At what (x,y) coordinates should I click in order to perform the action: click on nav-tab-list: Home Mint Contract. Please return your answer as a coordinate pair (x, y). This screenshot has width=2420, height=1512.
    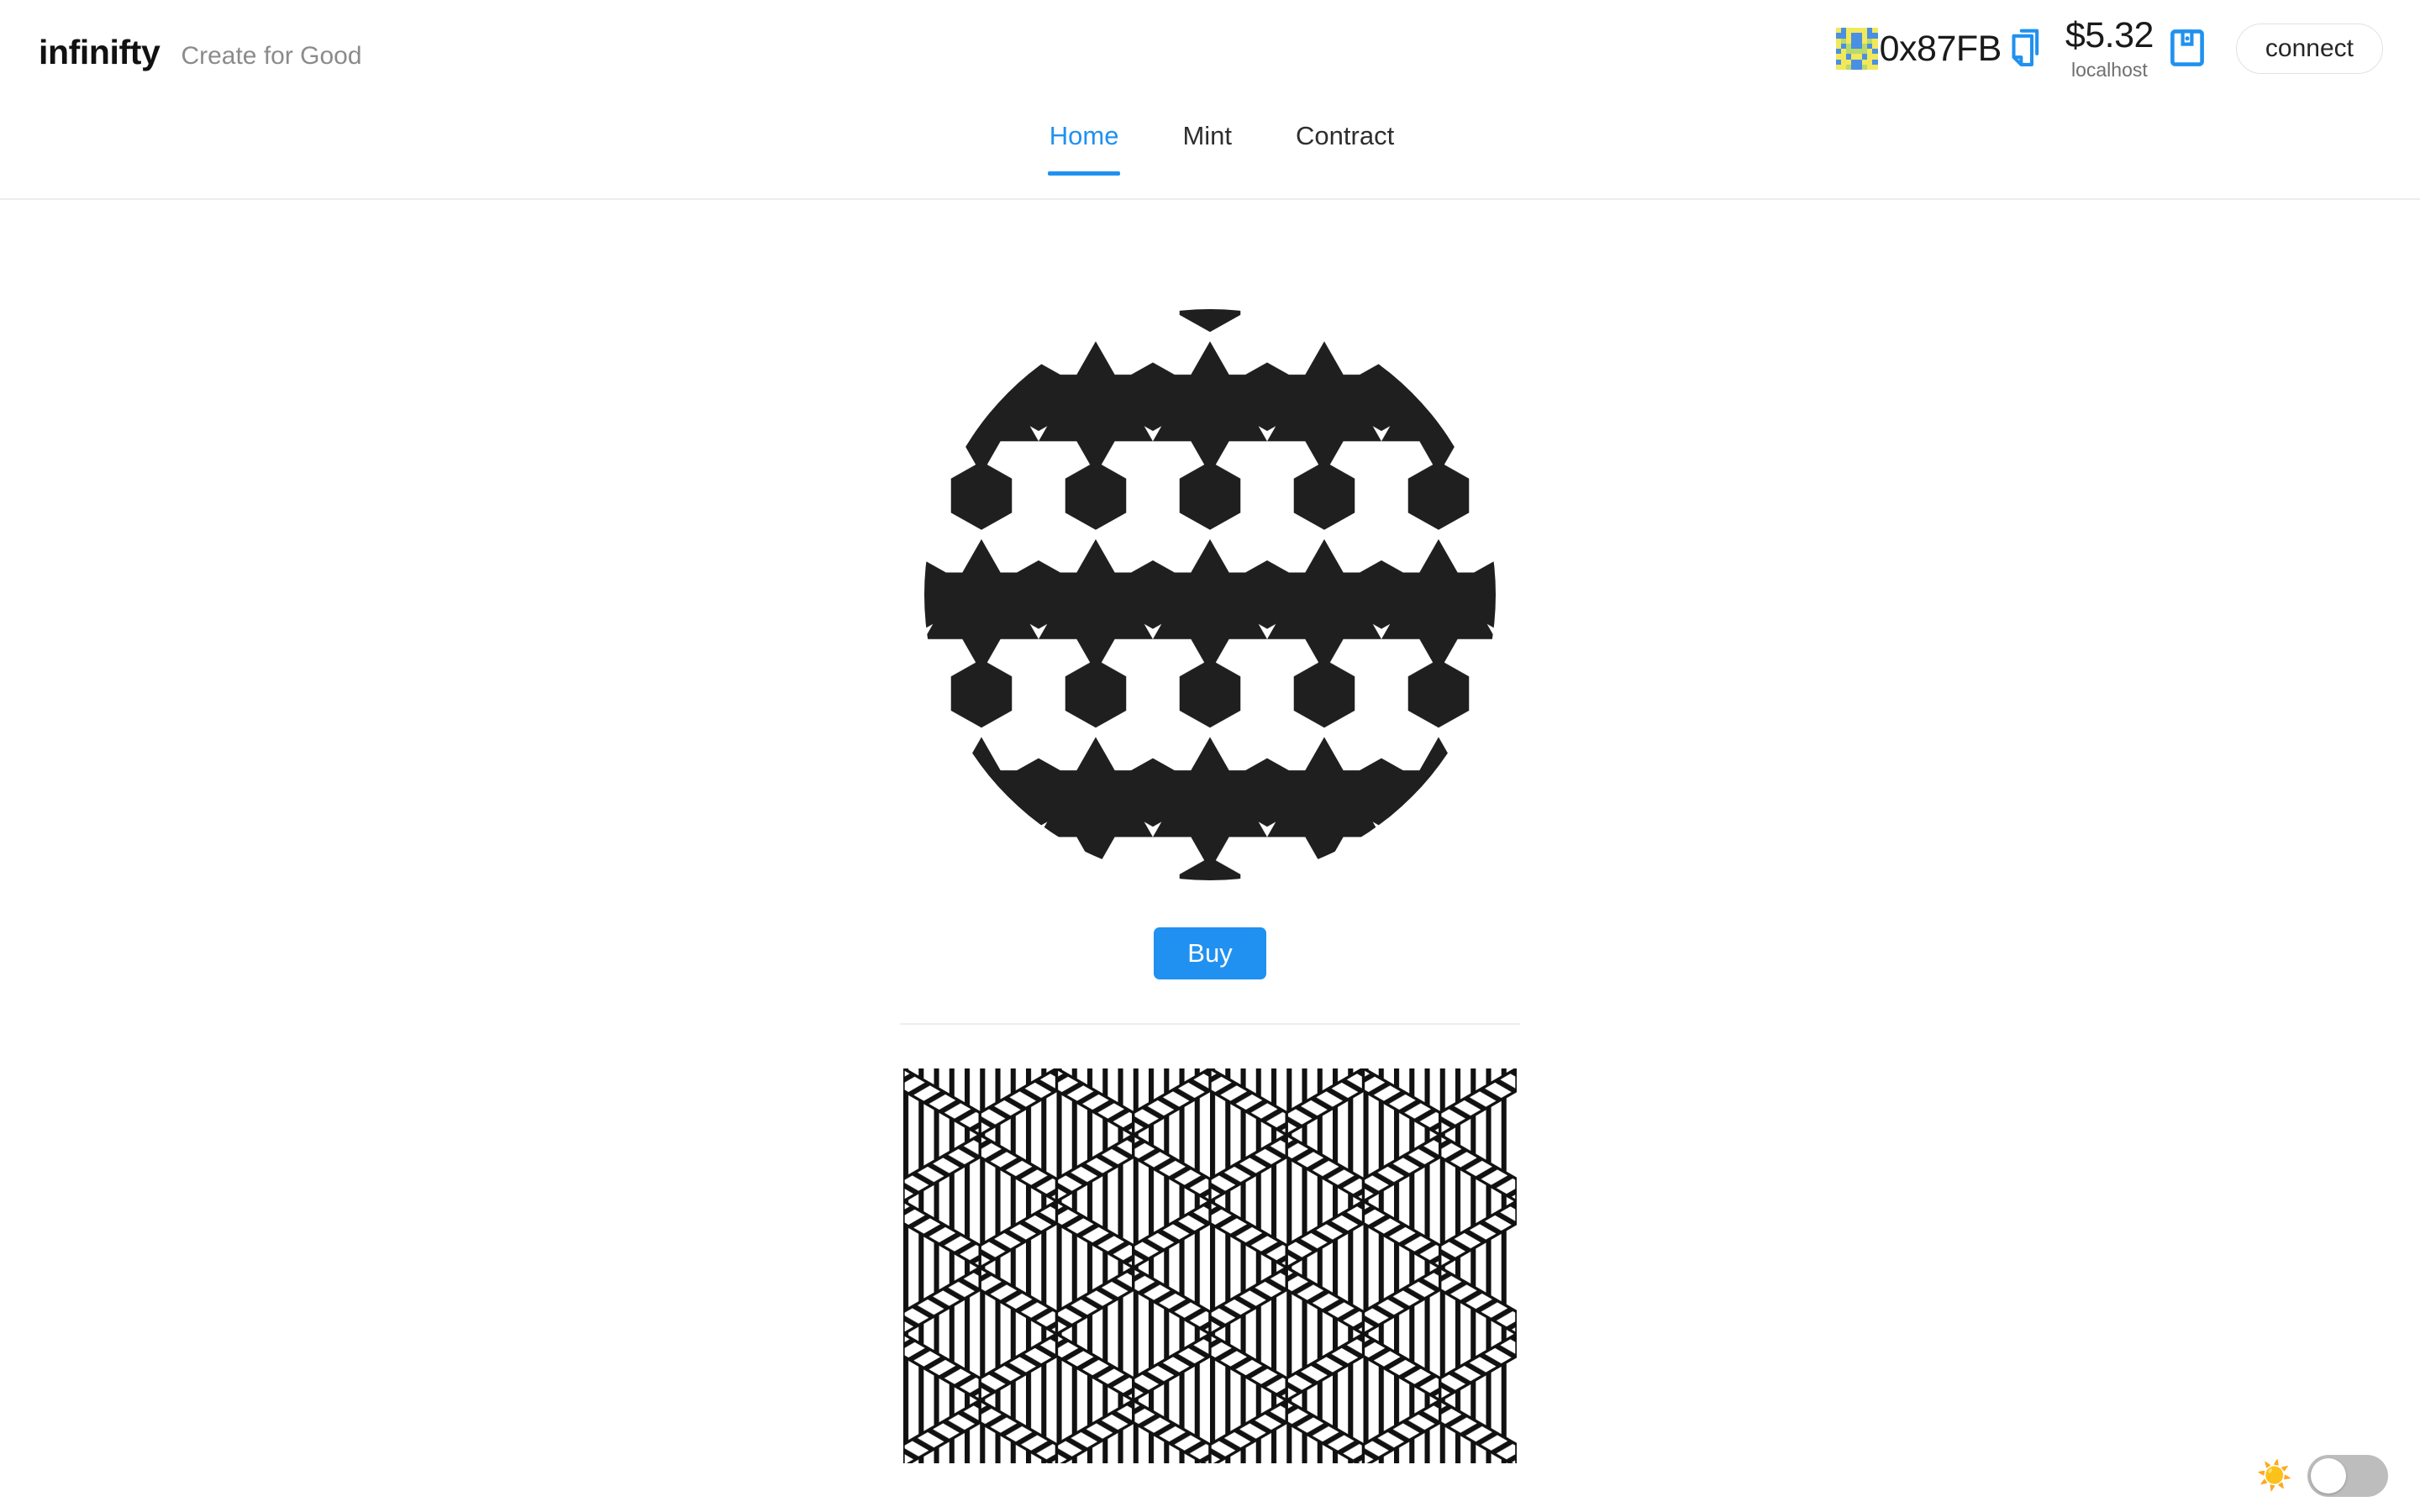
    Looking at the image, I should click on (1222, 144).